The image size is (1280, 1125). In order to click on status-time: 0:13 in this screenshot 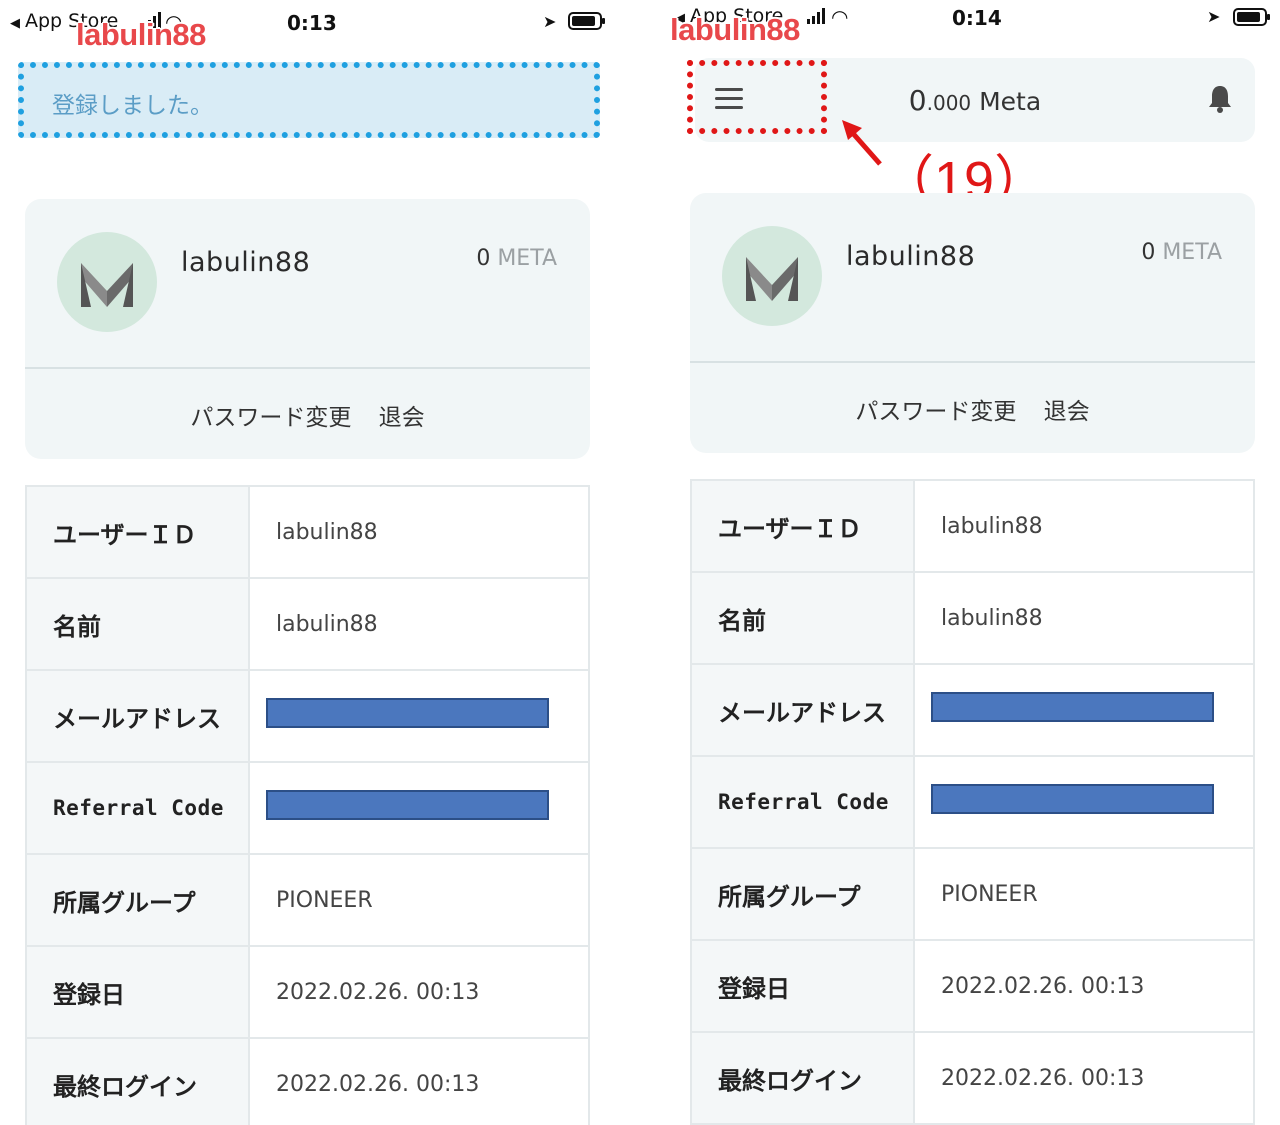, I will do `click(312, 23)`.